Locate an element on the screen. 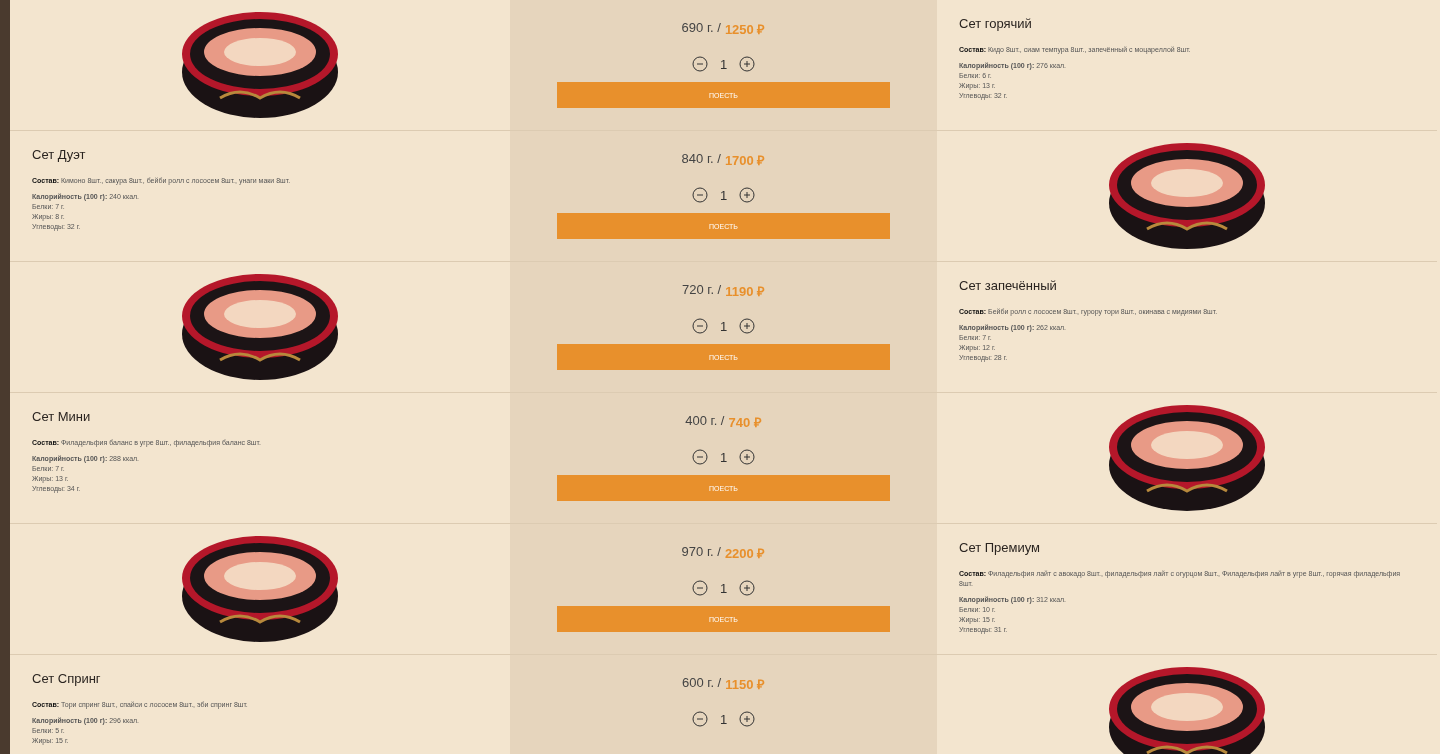  product-price: 1700 ₽ is located at coordinates (745, 160).